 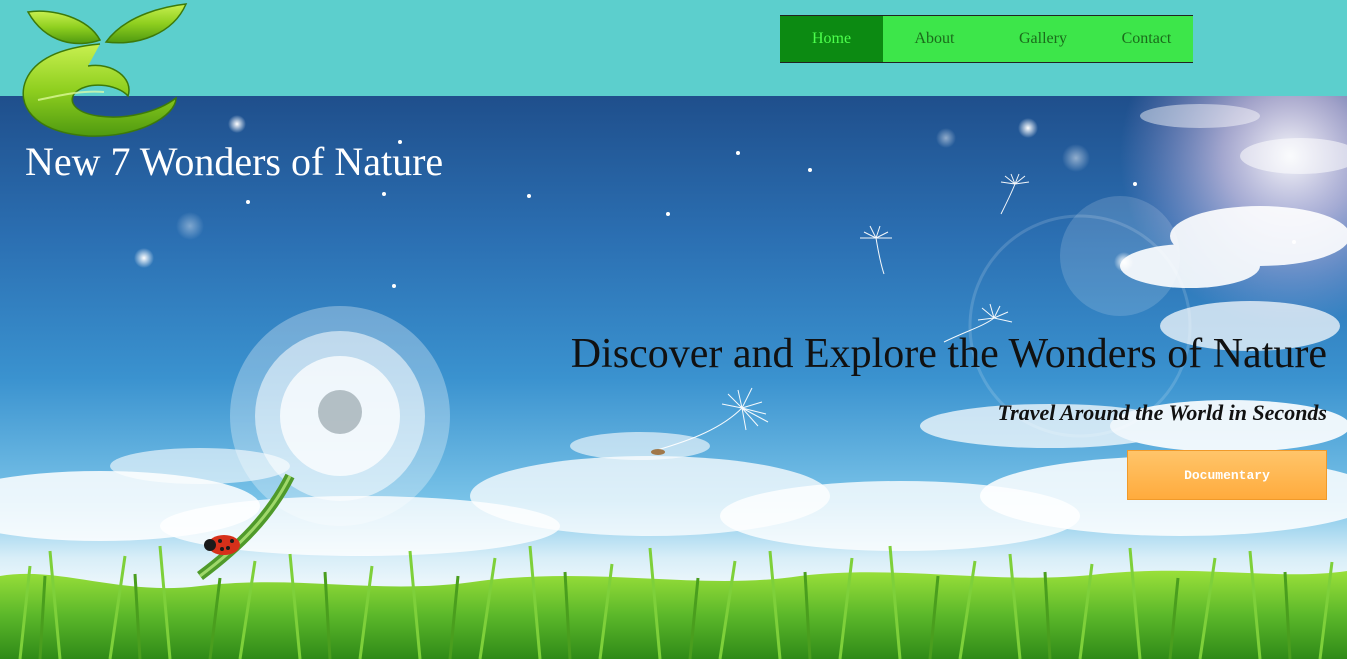 I want to click on main-nav: Home About Gallery Contact, so click(x=986, y=39).